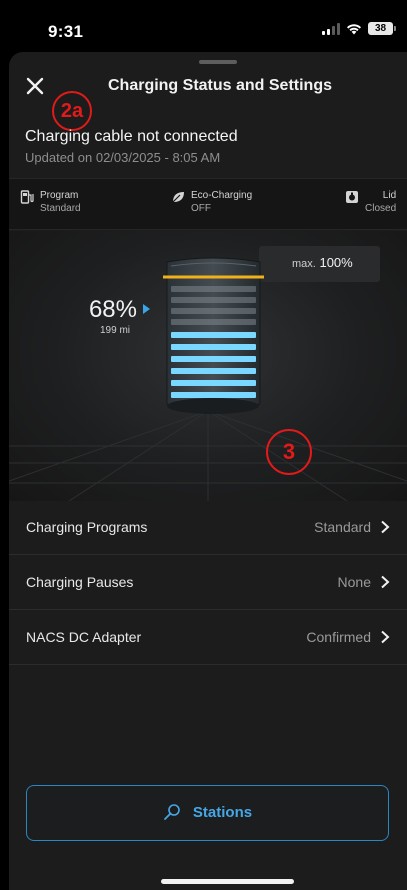 The image size is (407, 890). What do you see at coordinates (112, 309) in the screenshot?
I see `charge-percent: 68%` at bounding box center [112, 309].